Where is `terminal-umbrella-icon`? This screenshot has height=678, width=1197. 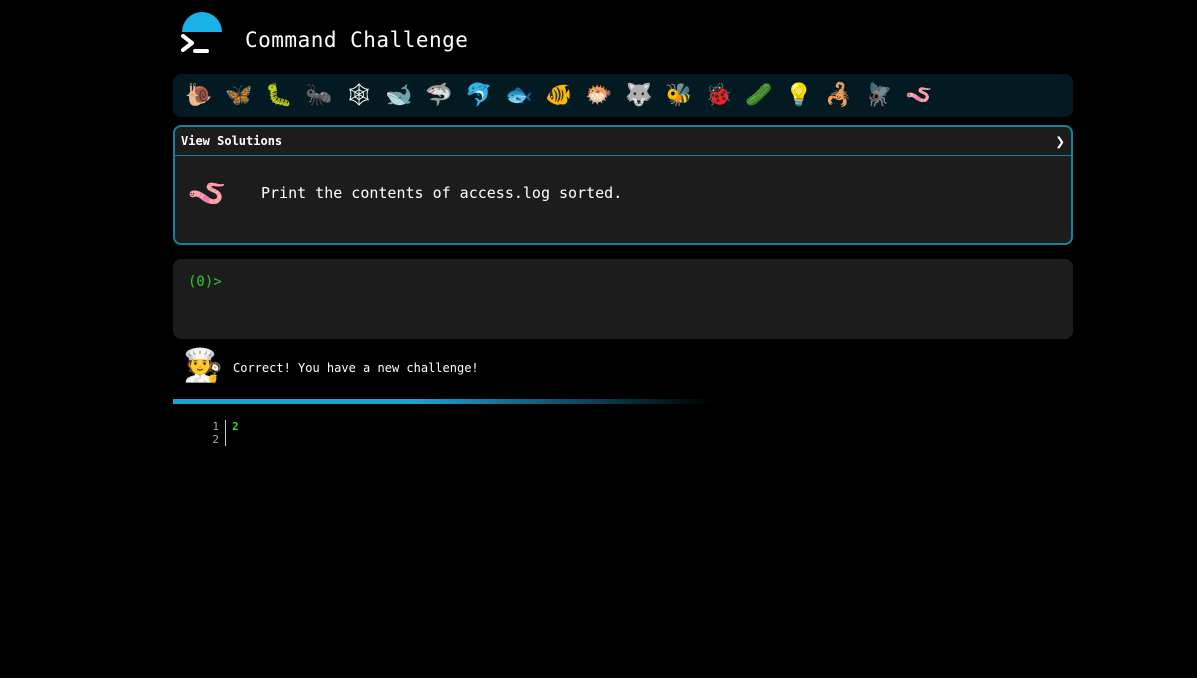
terminal-umbrella-icon is located at coordinates (202, 34).